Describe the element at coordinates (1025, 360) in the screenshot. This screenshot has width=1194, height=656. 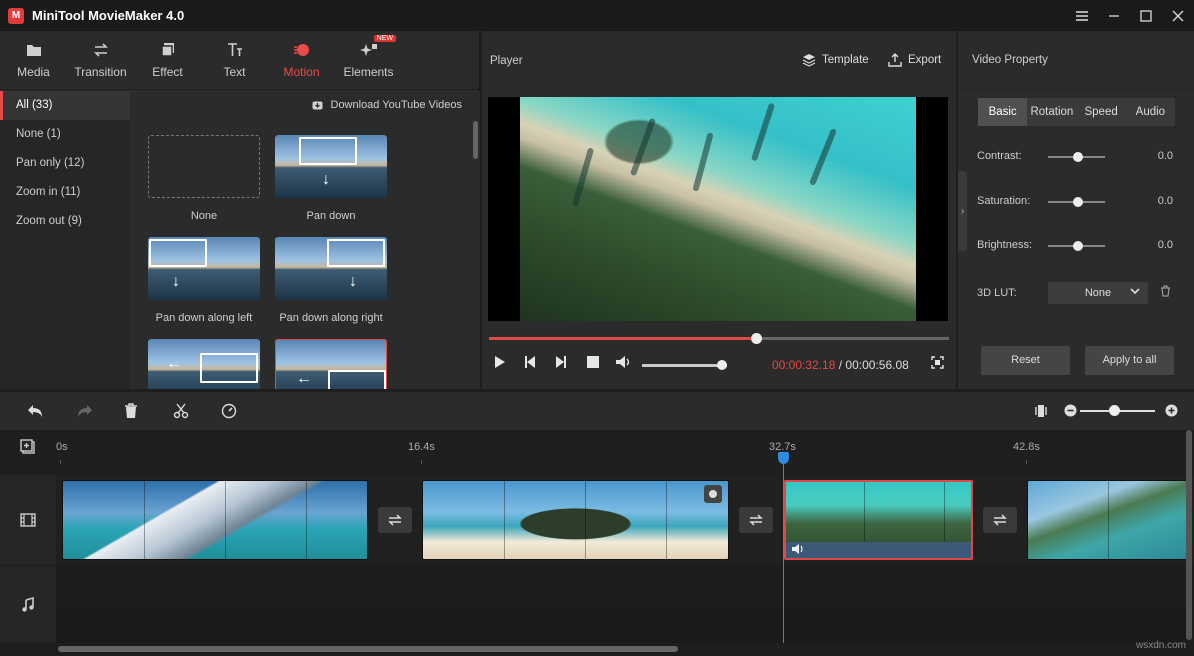
I see `reset-button: Reset` at that location.